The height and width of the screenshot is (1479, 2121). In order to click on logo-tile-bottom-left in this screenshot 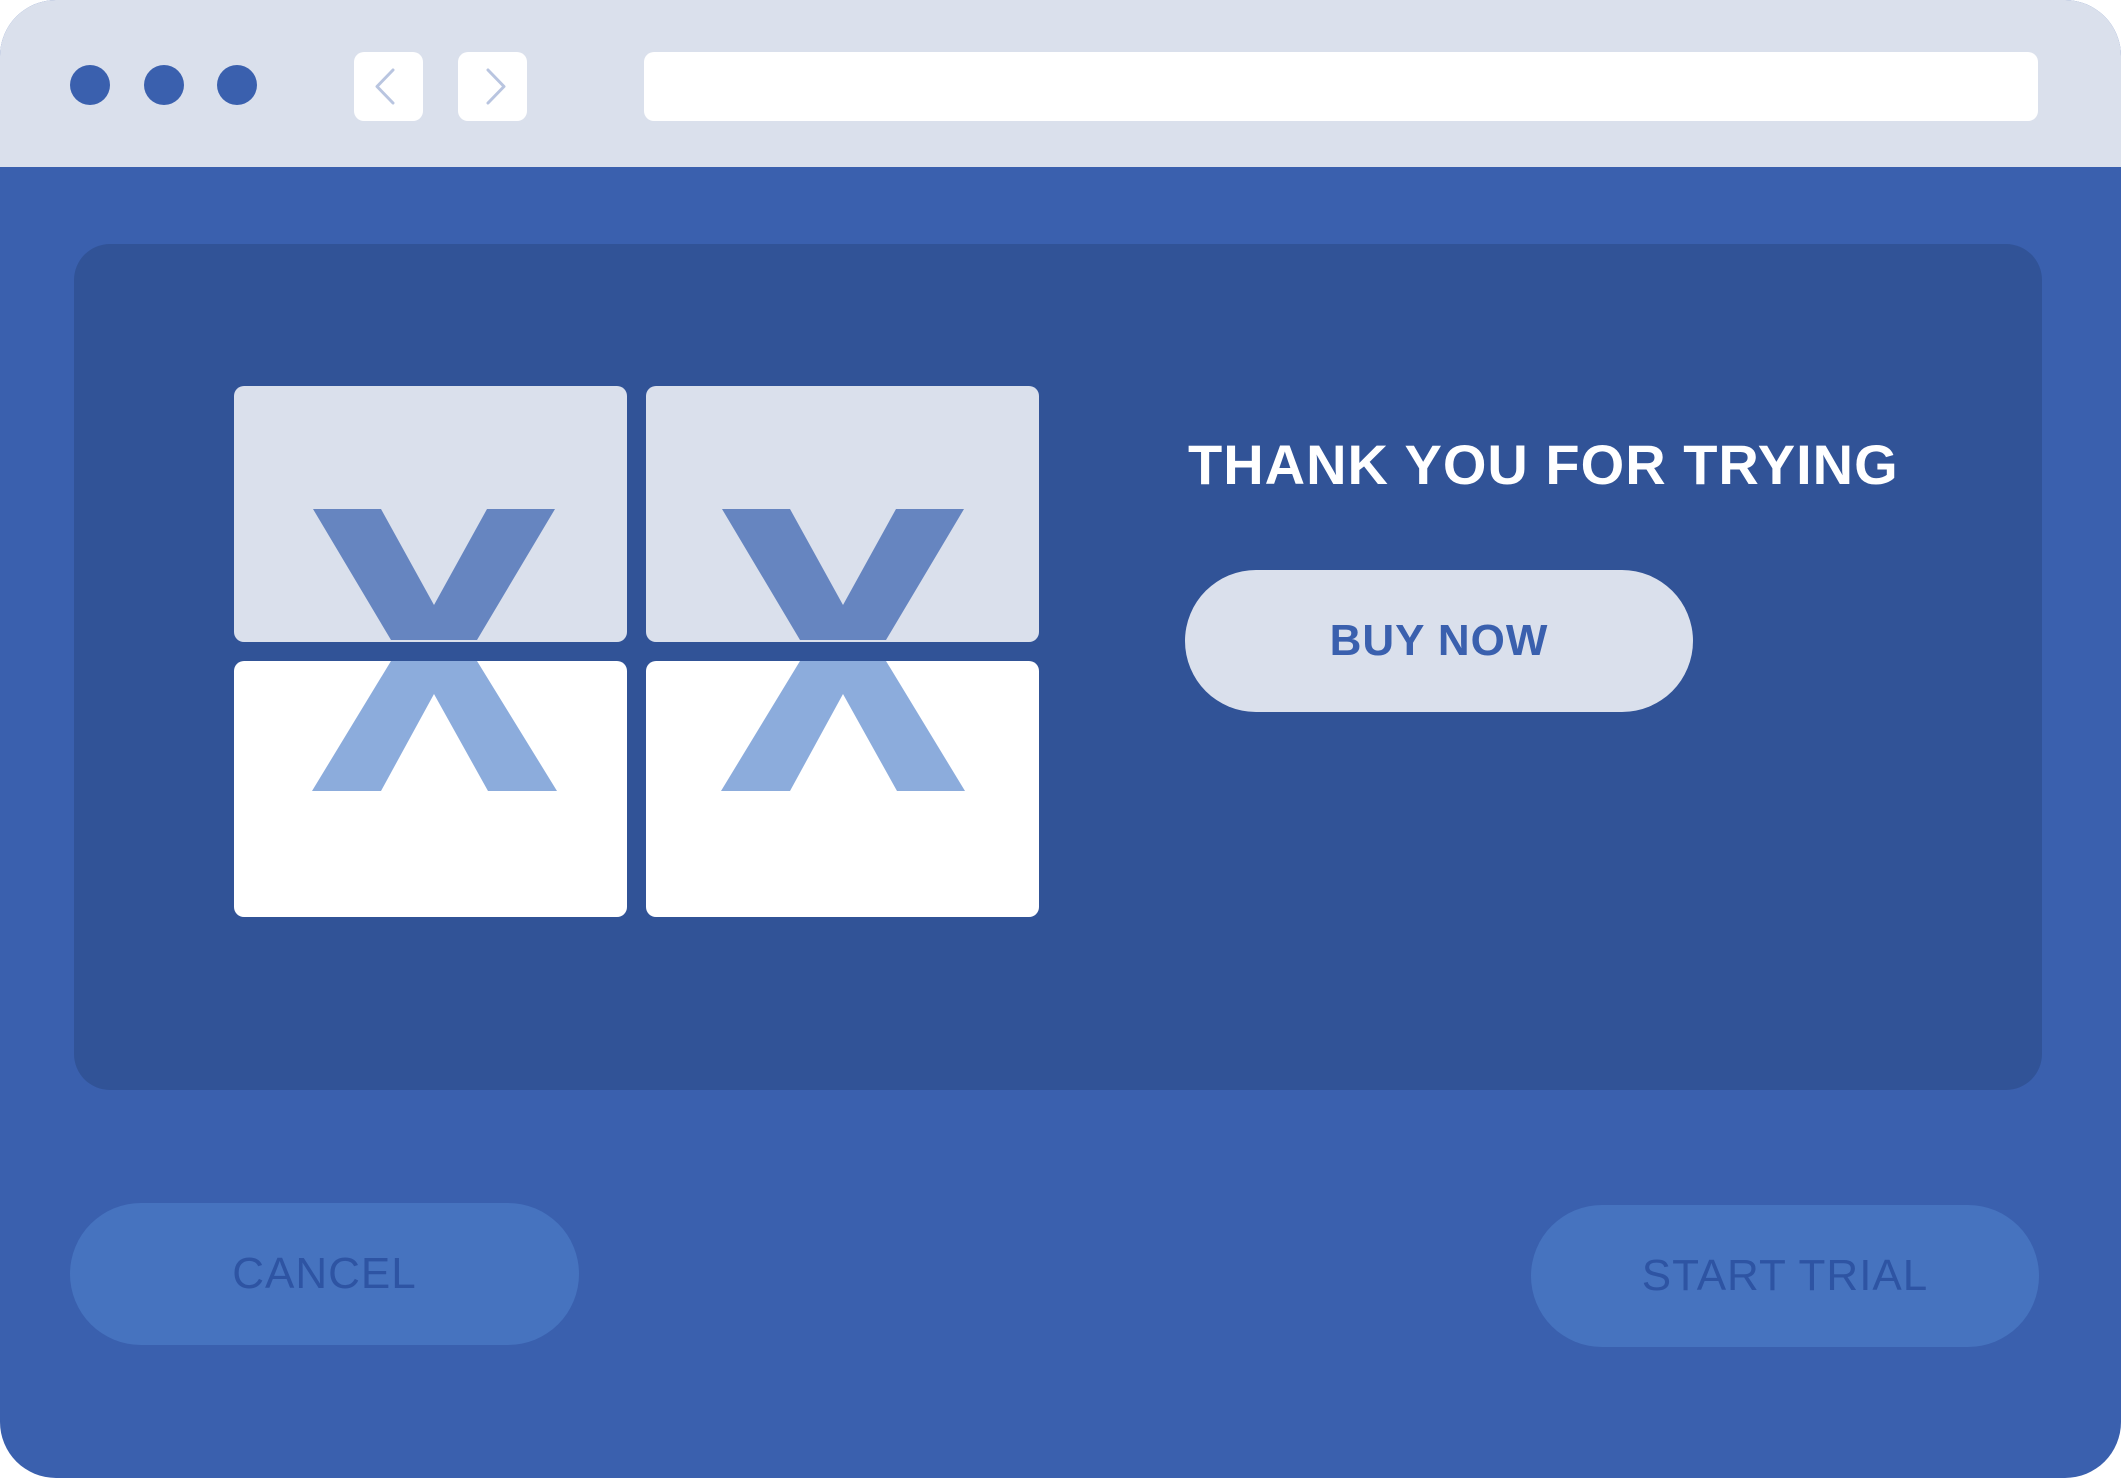, I will do `click(430, 789)`.